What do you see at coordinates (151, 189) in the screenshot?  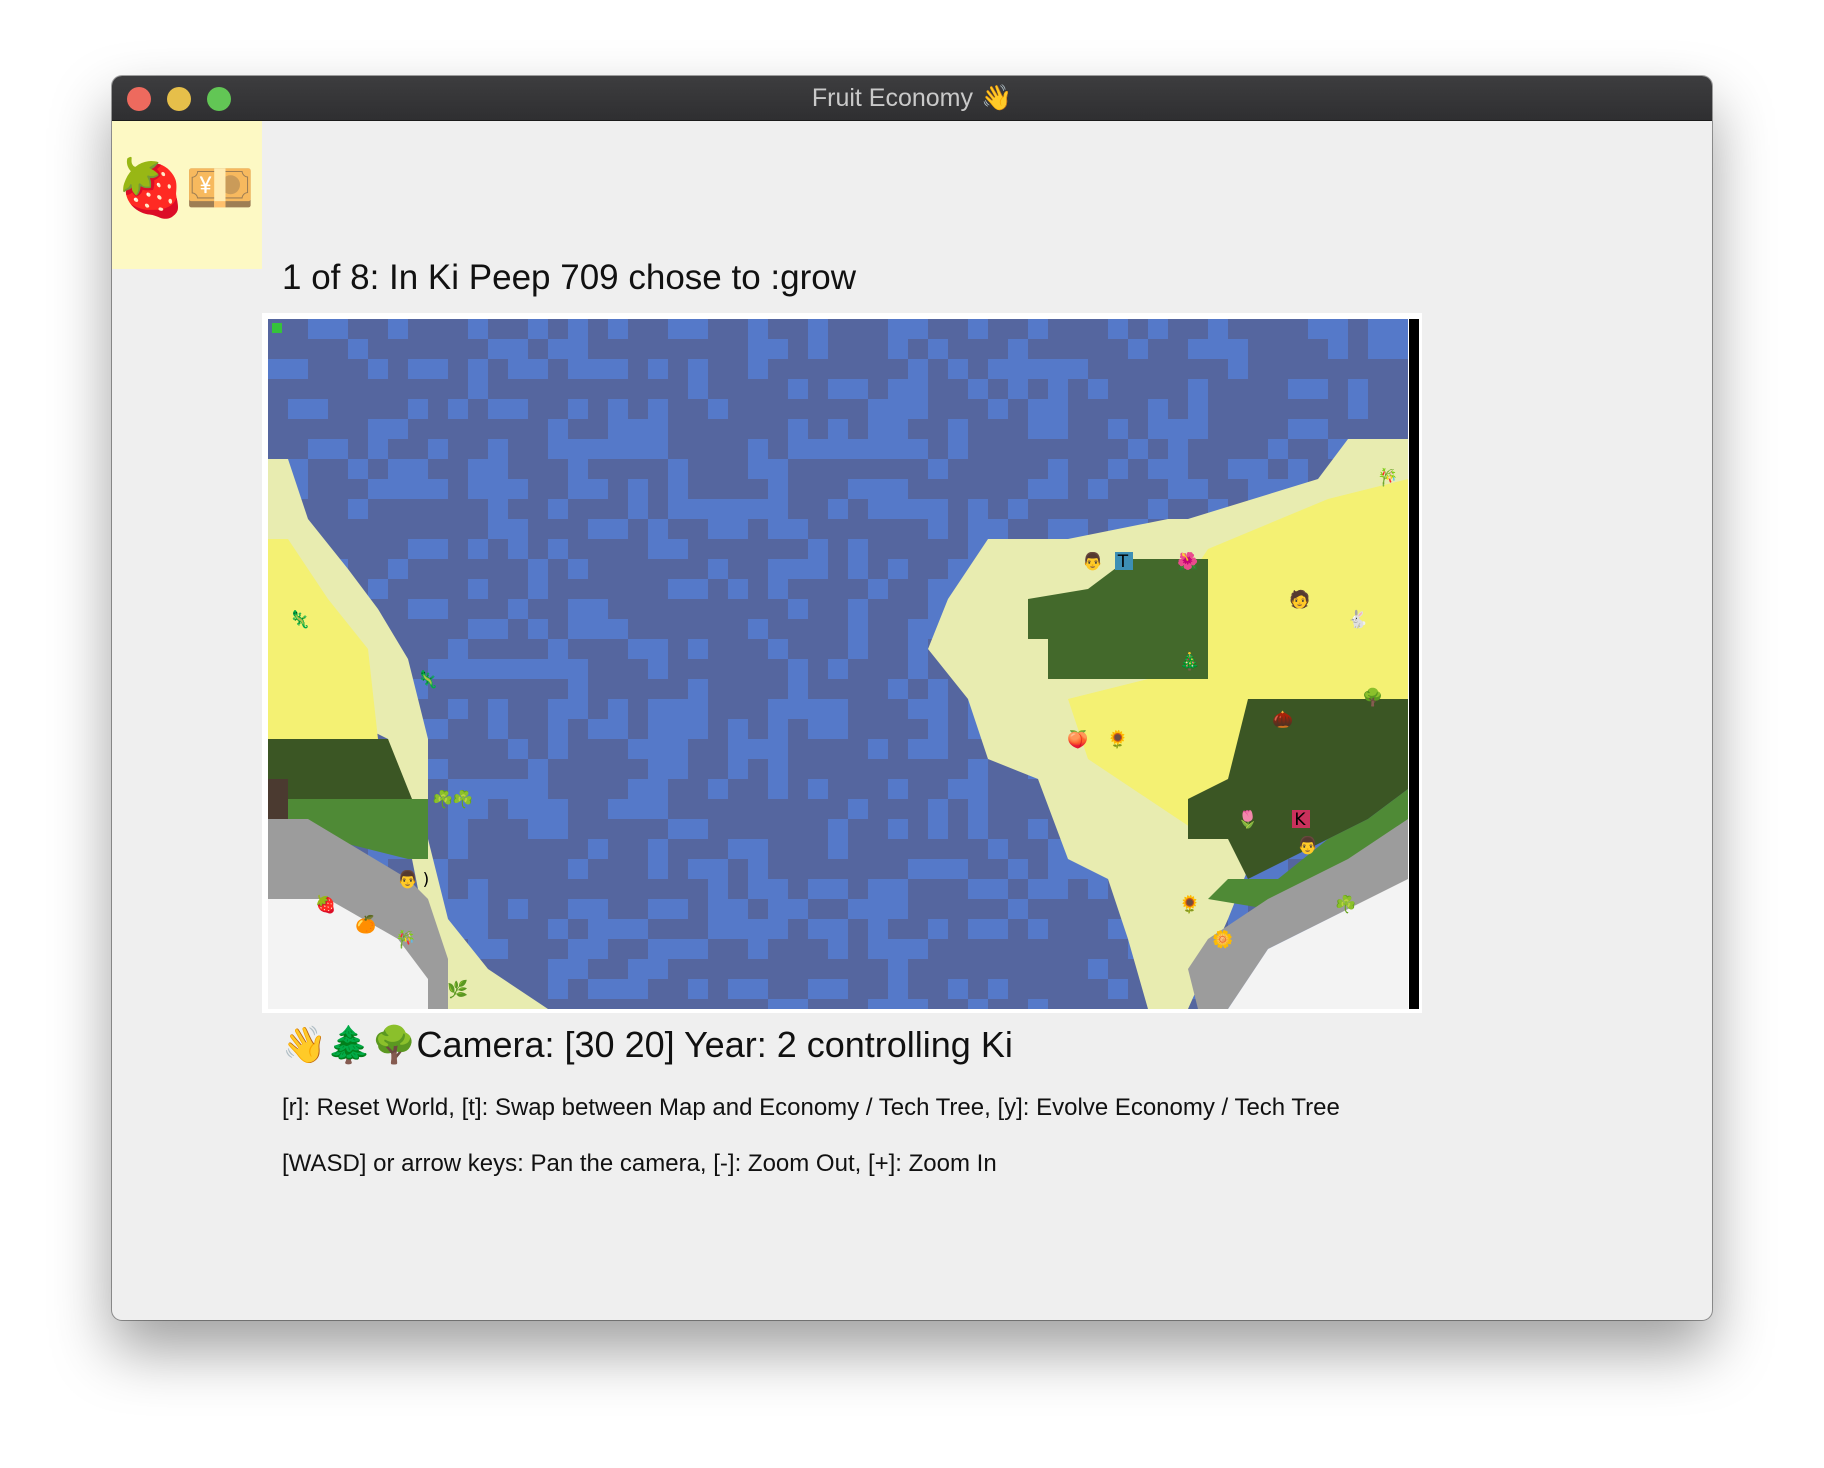 I see `strawberry-icon: 🍓` at bounding box center [151, 189].